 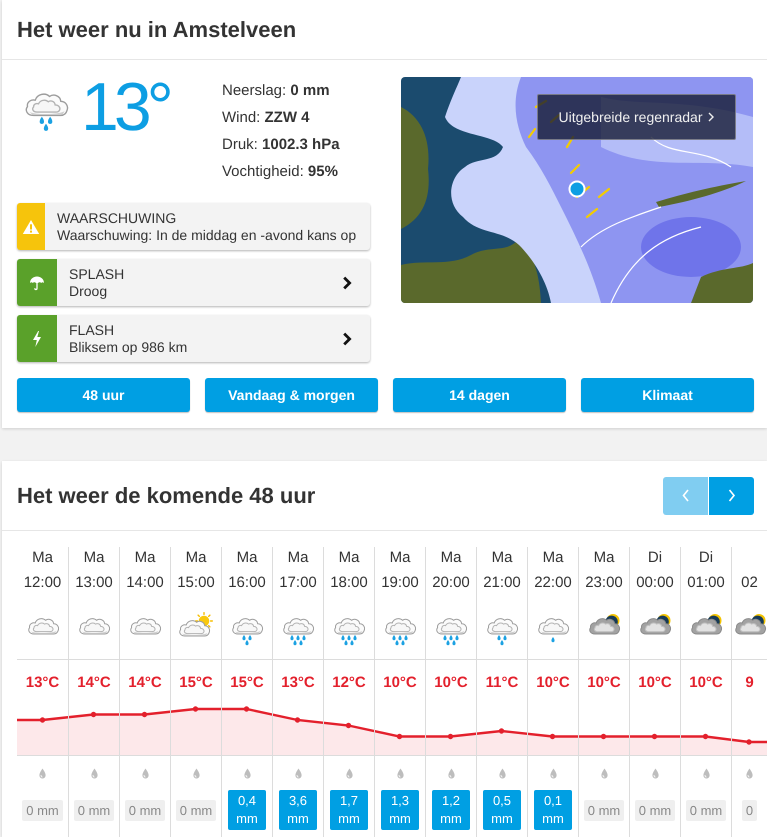 What do you see at coordinates (706, 583) in the screenshot?
I see `time-label: 01:00` at bounding box center [706, 583].